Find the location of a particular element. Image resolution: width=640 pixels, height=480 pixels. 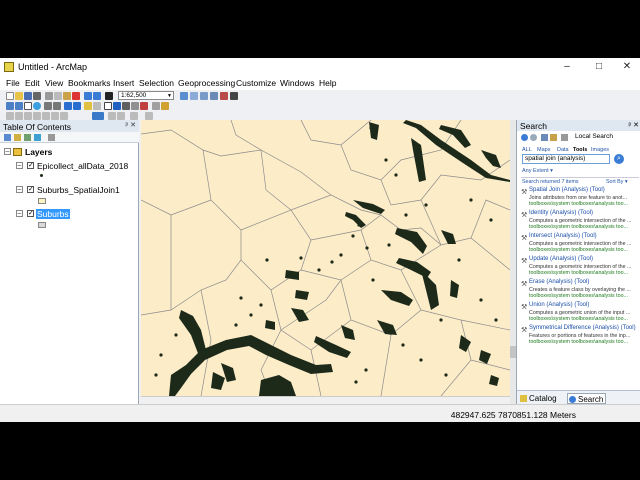

menu-selection: Selection is located at coordinates (156, 83).